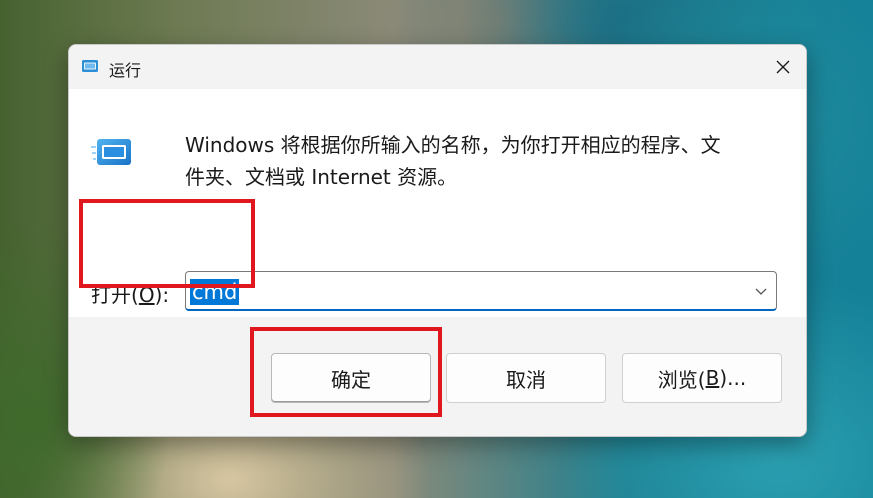  I want to click on description-line: 件夹、文档或 Internet 资源。, so click(321, 177).